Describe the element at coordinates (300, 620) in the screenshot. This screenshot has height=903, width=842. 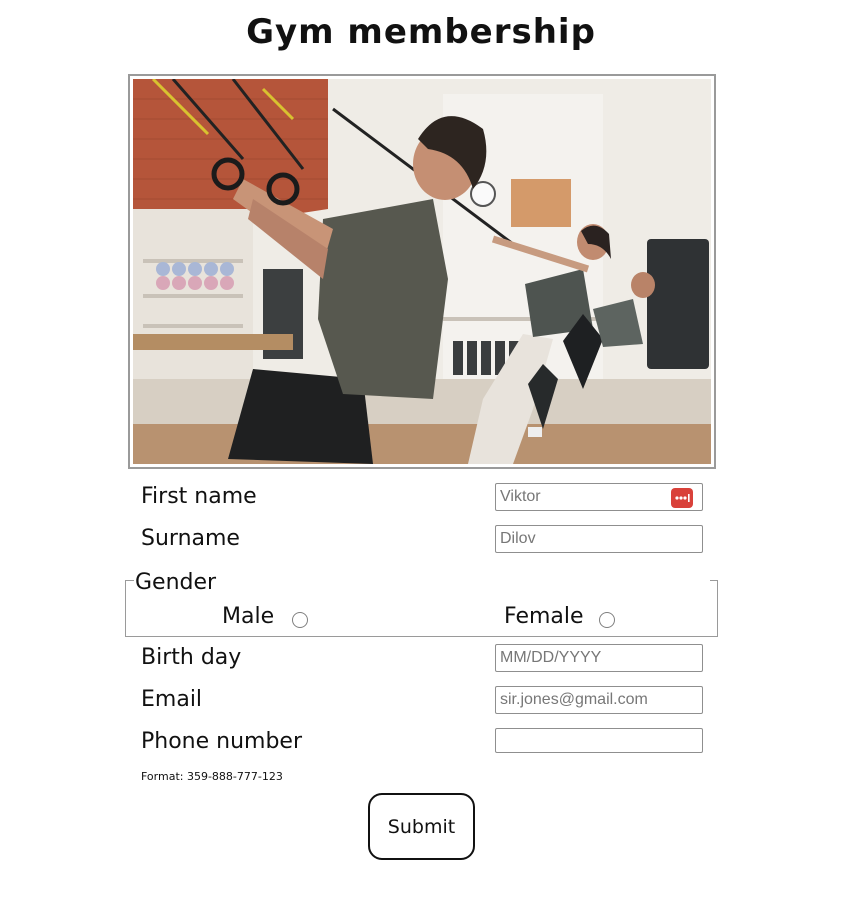
I see `gender-male-radio` at that location.